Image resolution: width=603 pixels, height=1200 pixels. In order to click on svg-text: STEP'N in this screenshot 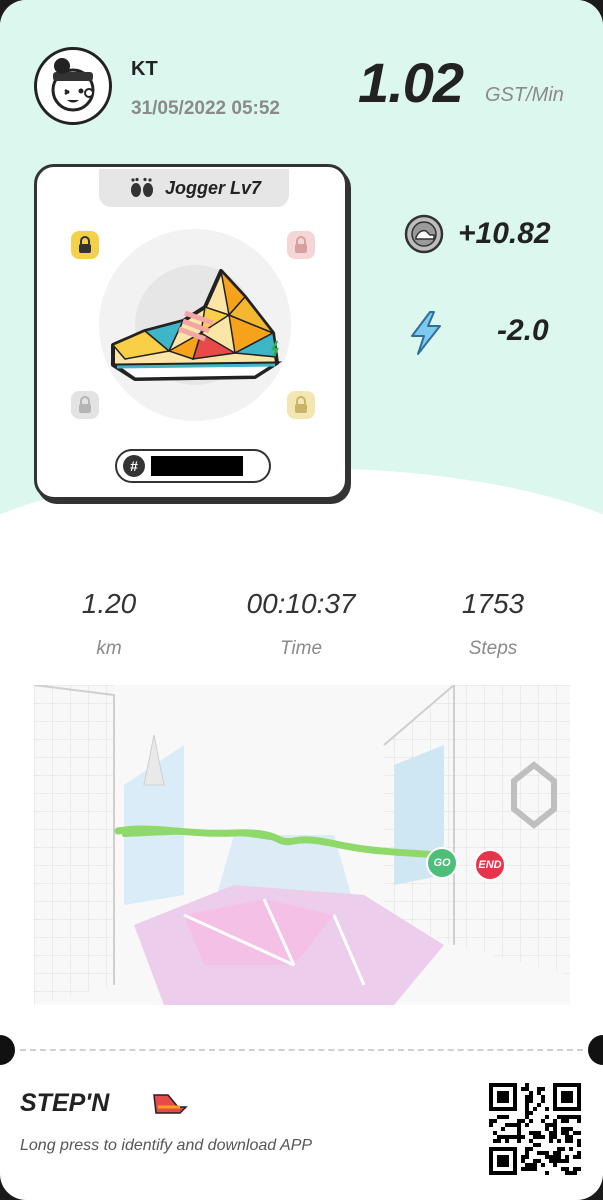, I will do `click(65, 1103)`.